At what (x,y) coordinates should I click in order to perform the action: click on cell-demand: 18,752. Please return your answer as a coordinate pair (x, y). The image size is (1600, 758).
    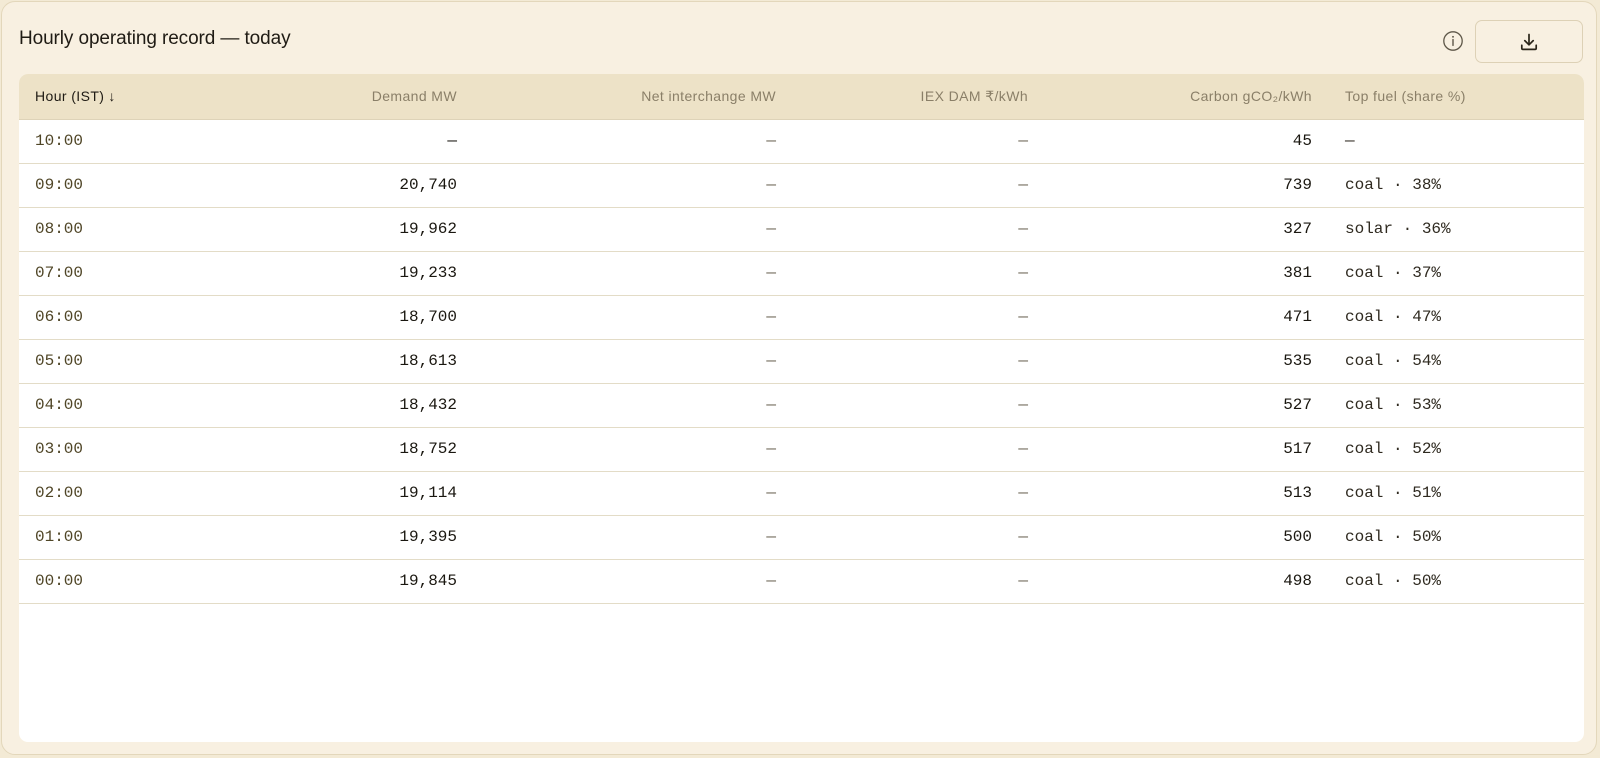
    Looking at the image, I should click on (356, 449).